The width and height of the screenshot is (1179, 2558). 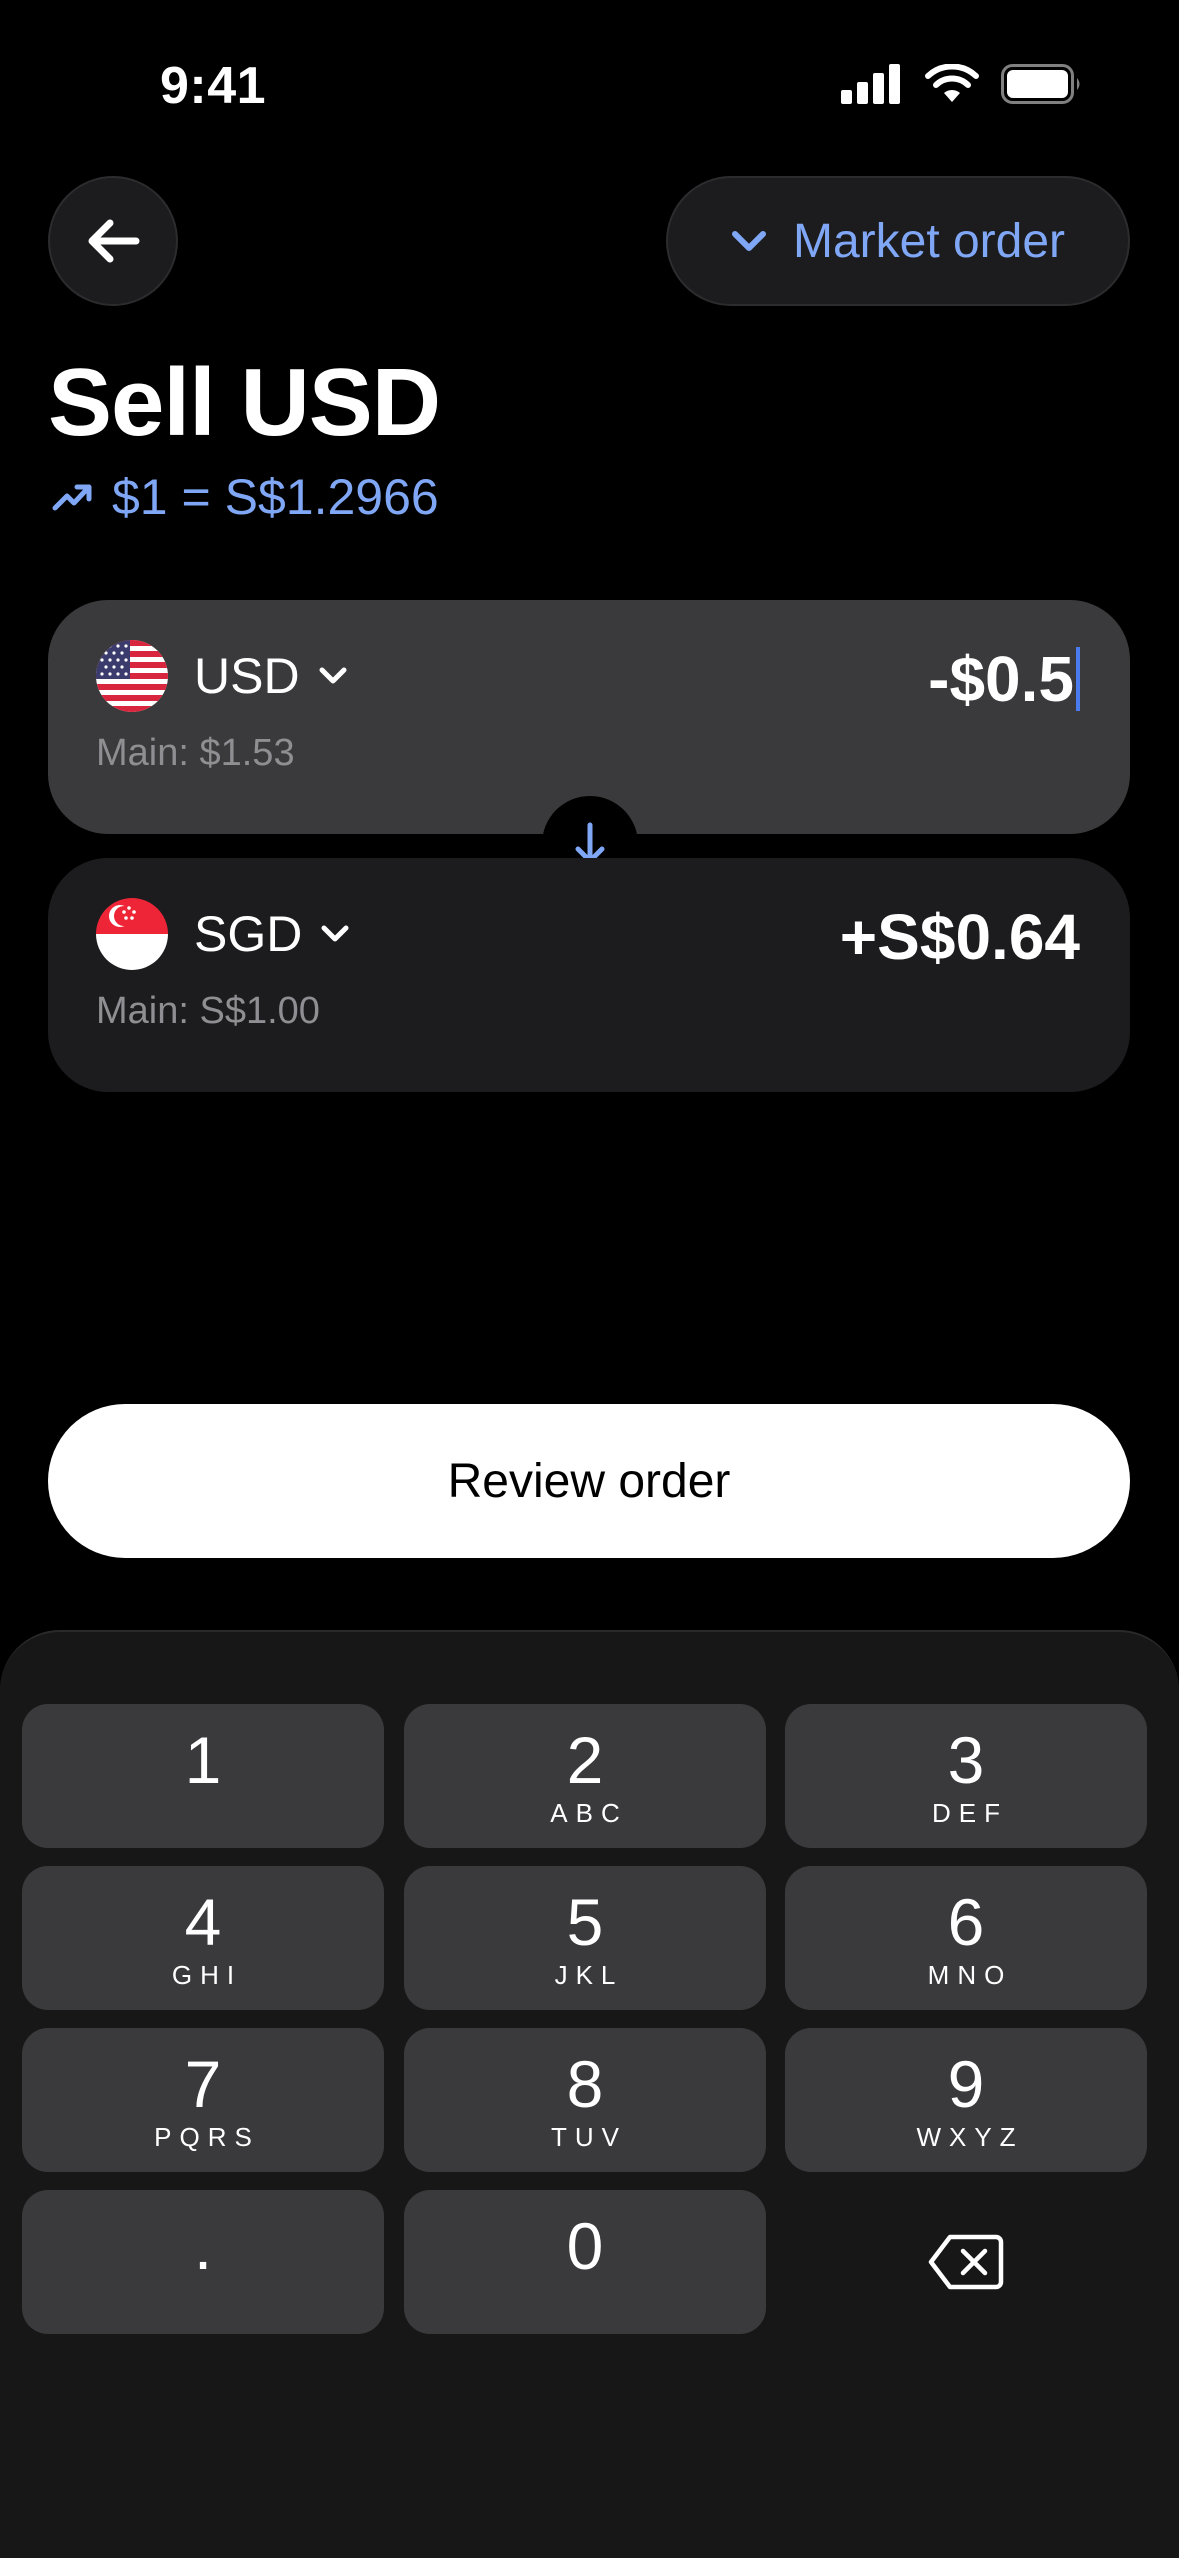 What do you see at coordinates (870, 84) in the screenshot?
I see `signal-icon` at bounding box center [870, 84].